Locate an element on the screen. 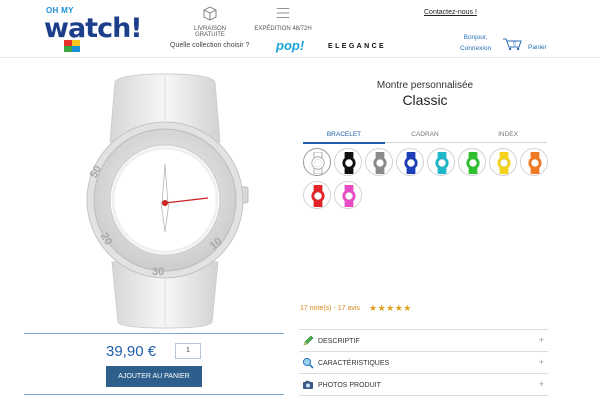 The image size is (600, 400). price-divider-bottom is located at coordinates (154, 394).